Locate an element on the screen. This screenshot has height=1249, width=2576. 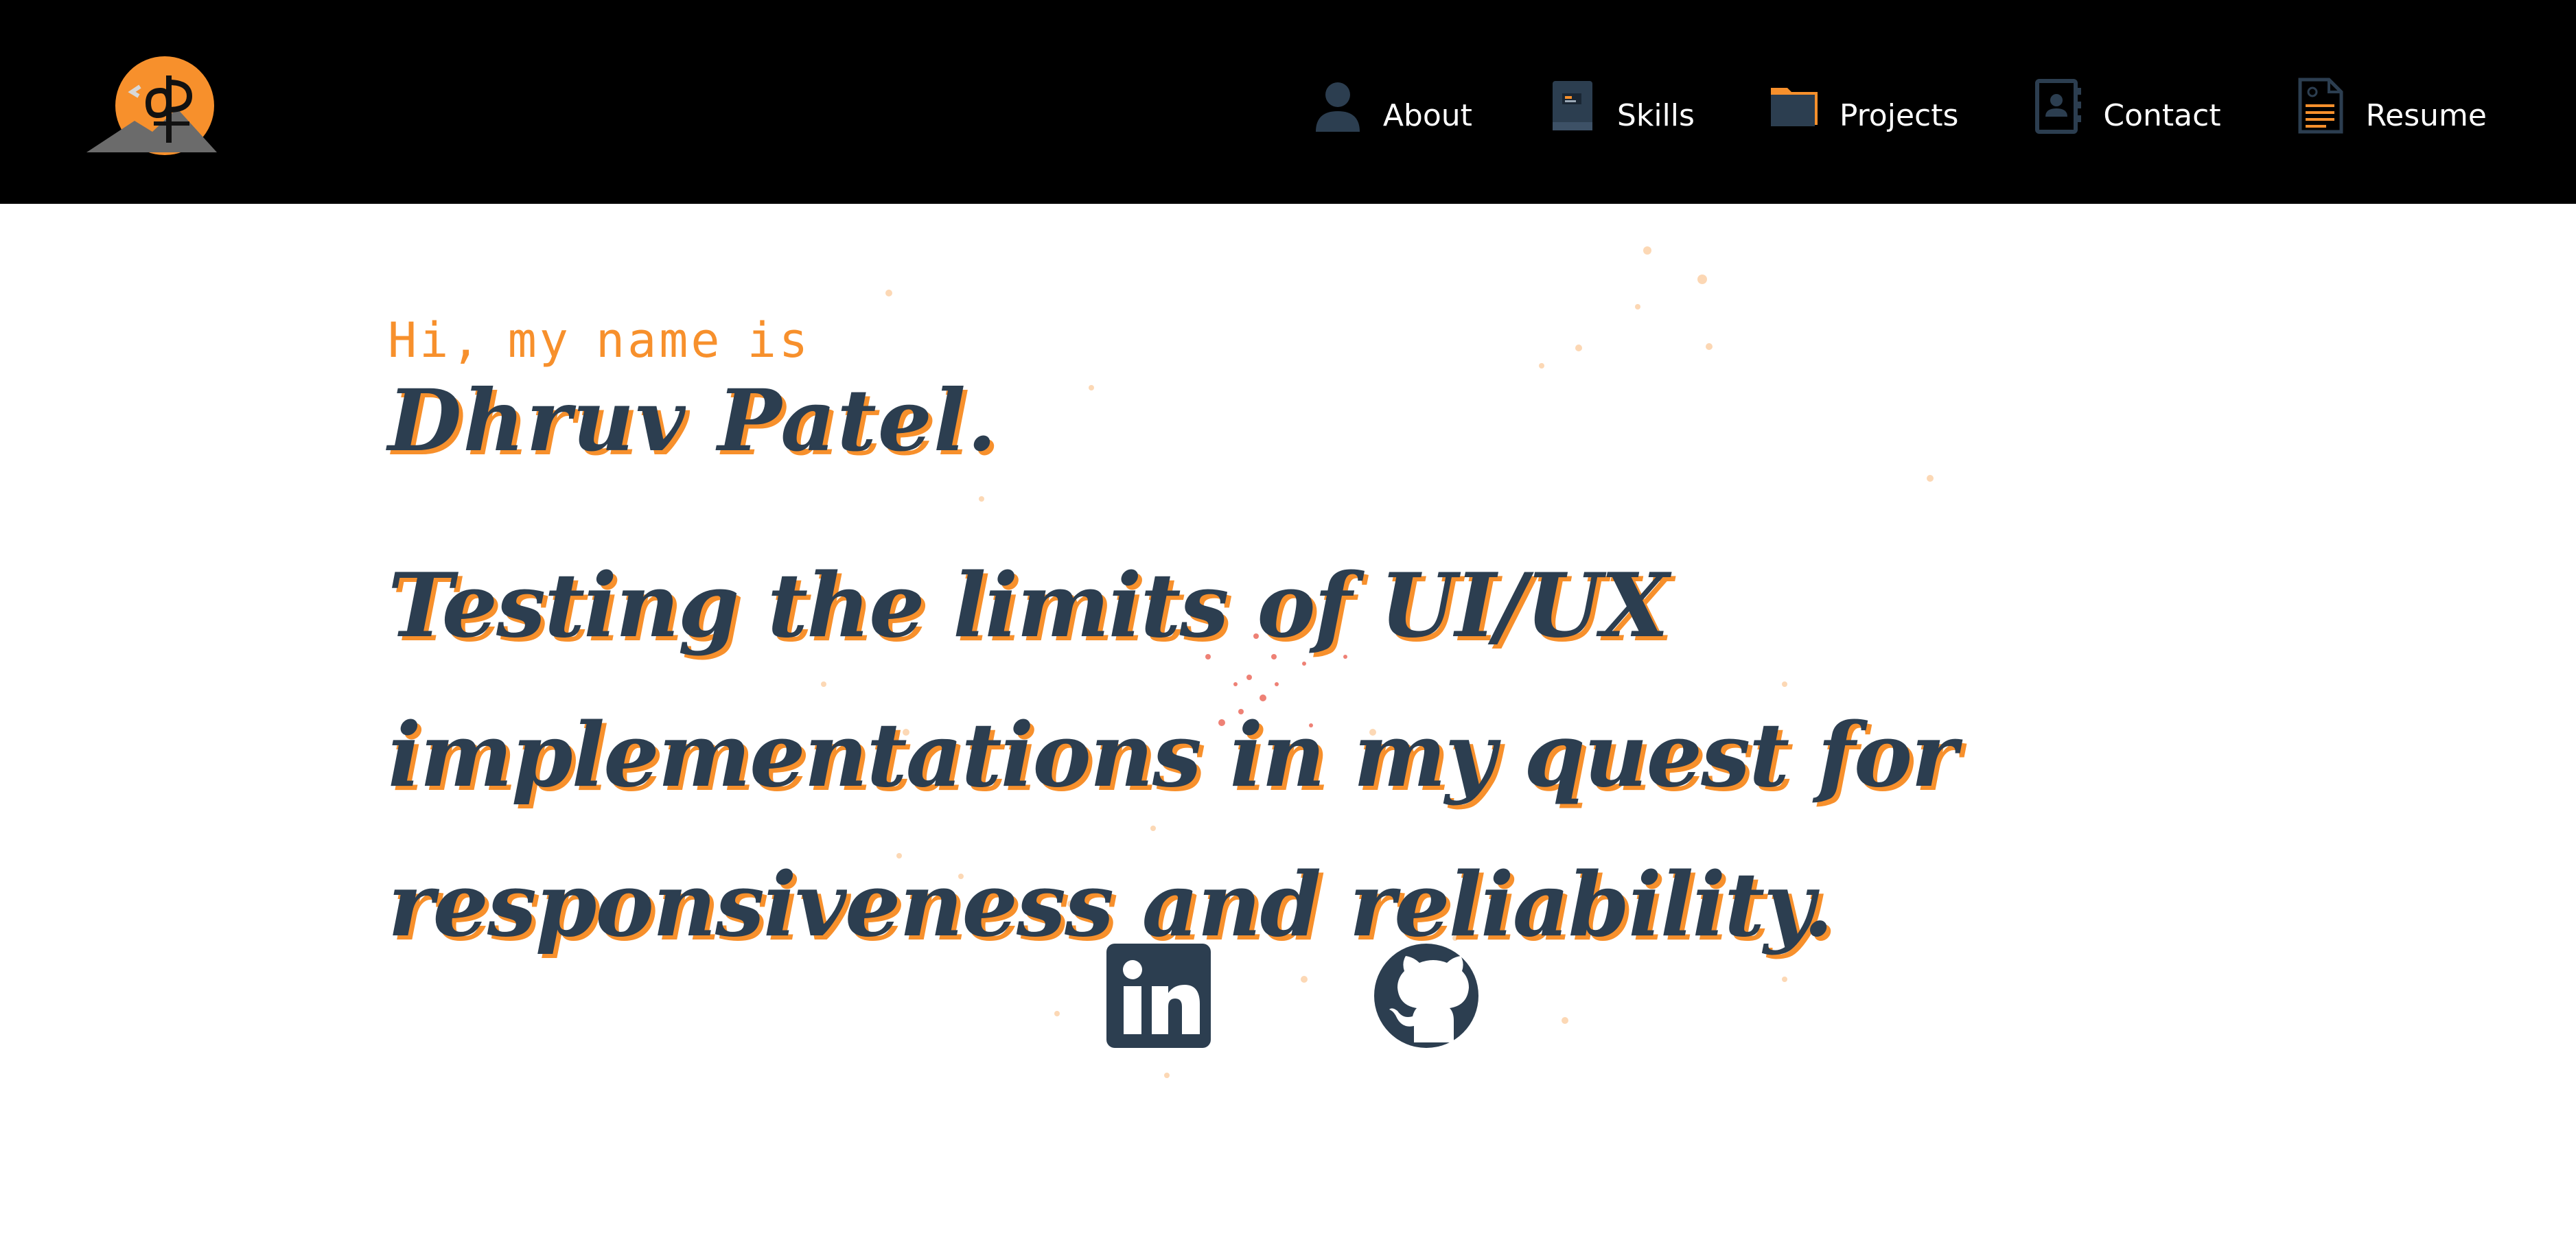
social-links is located at coordinates (1288, 997).